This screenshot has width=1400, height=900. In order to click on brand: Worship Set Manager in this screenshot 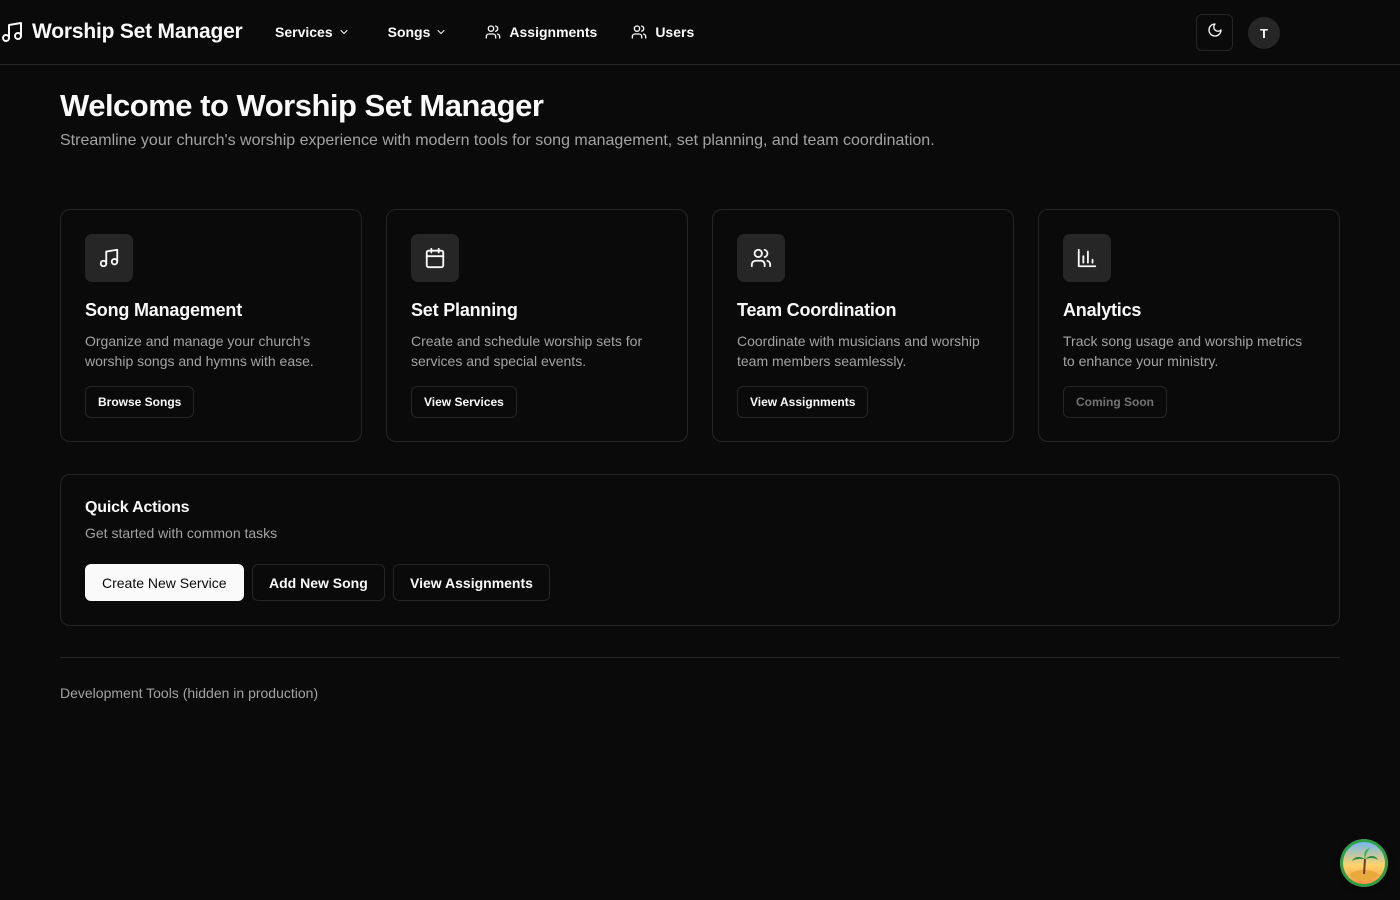, I will do `click(121, 32)`.